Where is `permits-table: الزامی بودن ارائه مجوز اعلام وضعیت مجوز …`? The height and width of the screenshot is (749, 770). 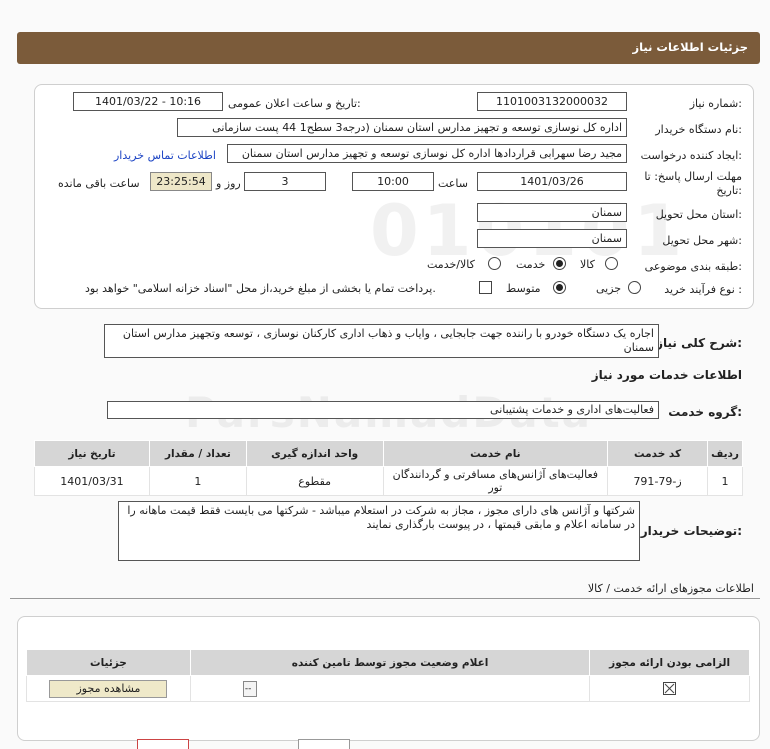 permits-table: الزامی بودن ارائه مجوز اعلام وضعیت مجوز … is located at coordinates (388, 675).